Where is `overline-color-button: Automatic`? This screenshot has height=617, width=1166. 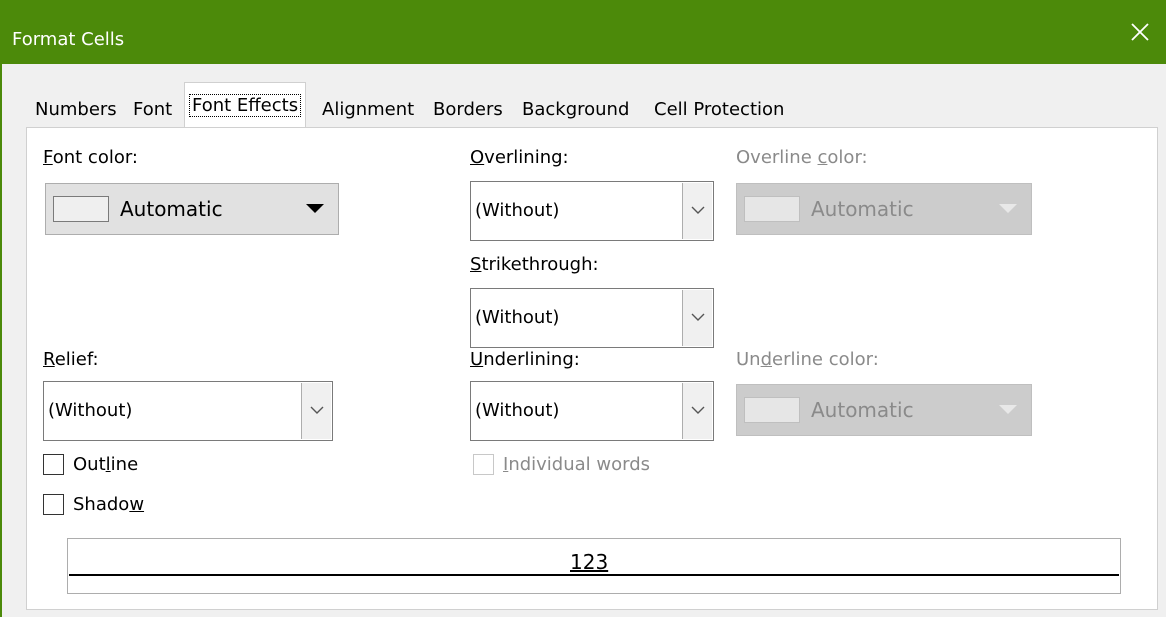 overline-color-button: Automatic is located at coordinates (884, 209).